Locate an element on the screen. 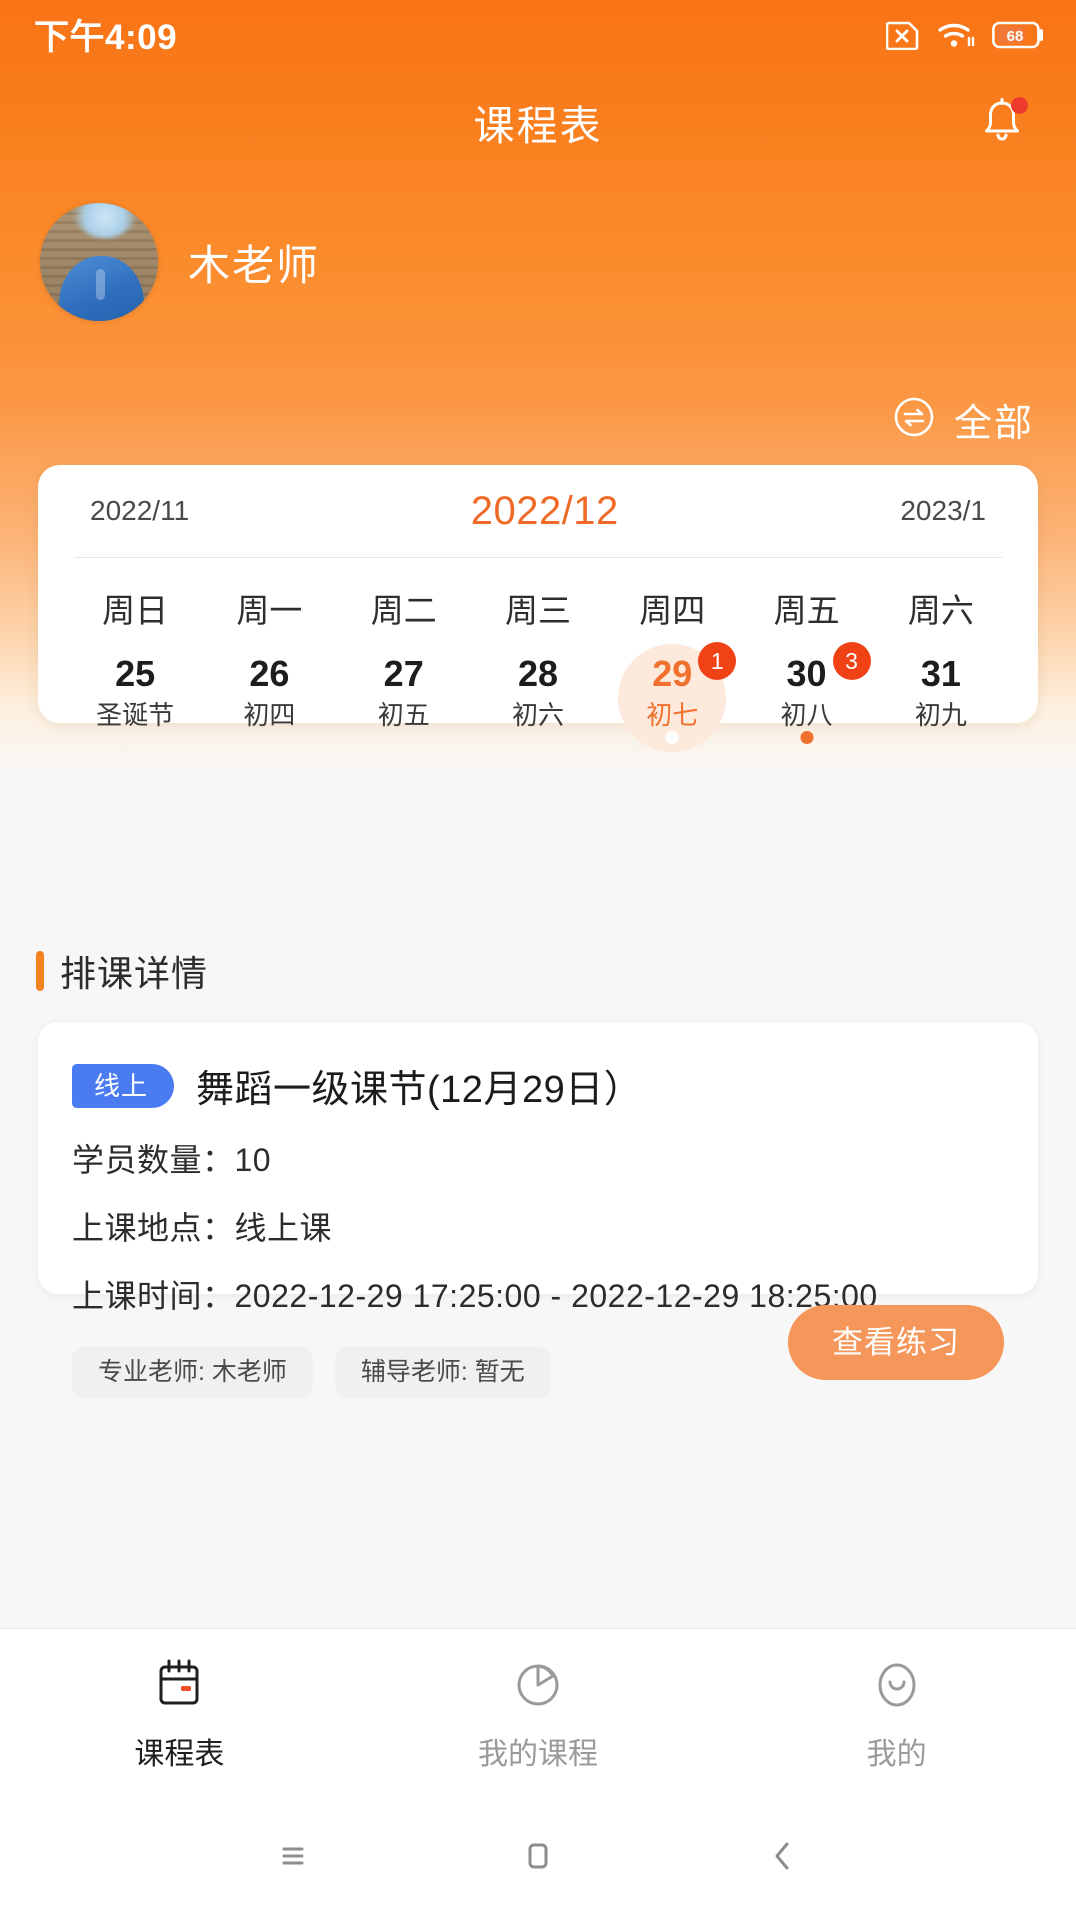 This screenshot has height=1916, width=1076. weekday-label: 周二 is located at coordinates (403, 610).